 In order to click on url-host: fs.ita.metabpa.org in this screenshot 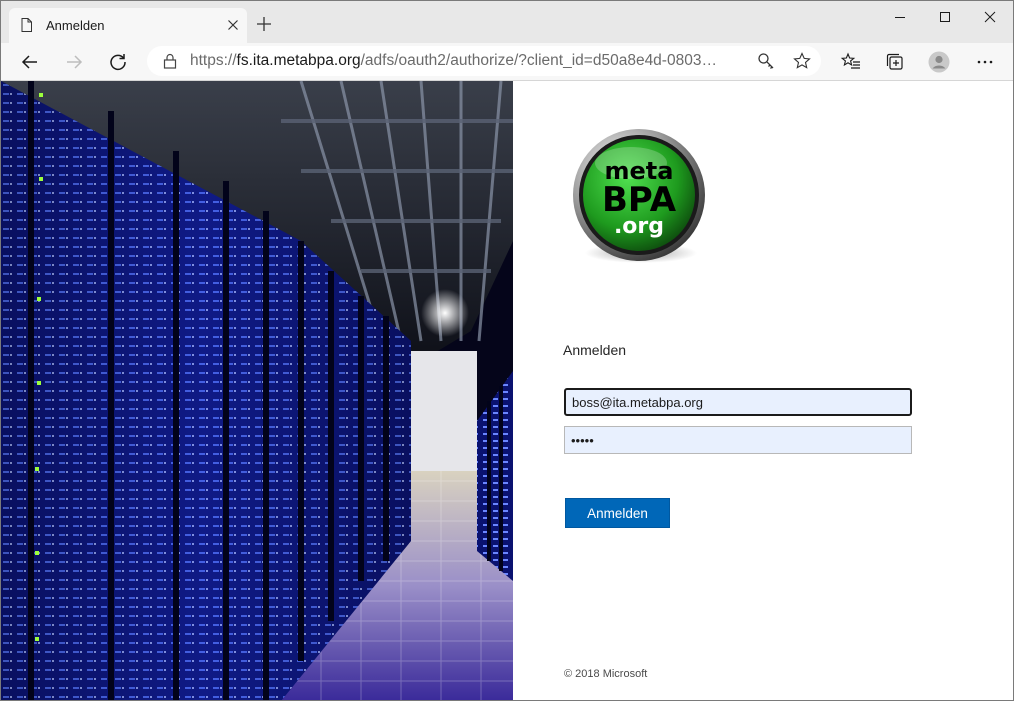, I will do `click(298, 60)`.